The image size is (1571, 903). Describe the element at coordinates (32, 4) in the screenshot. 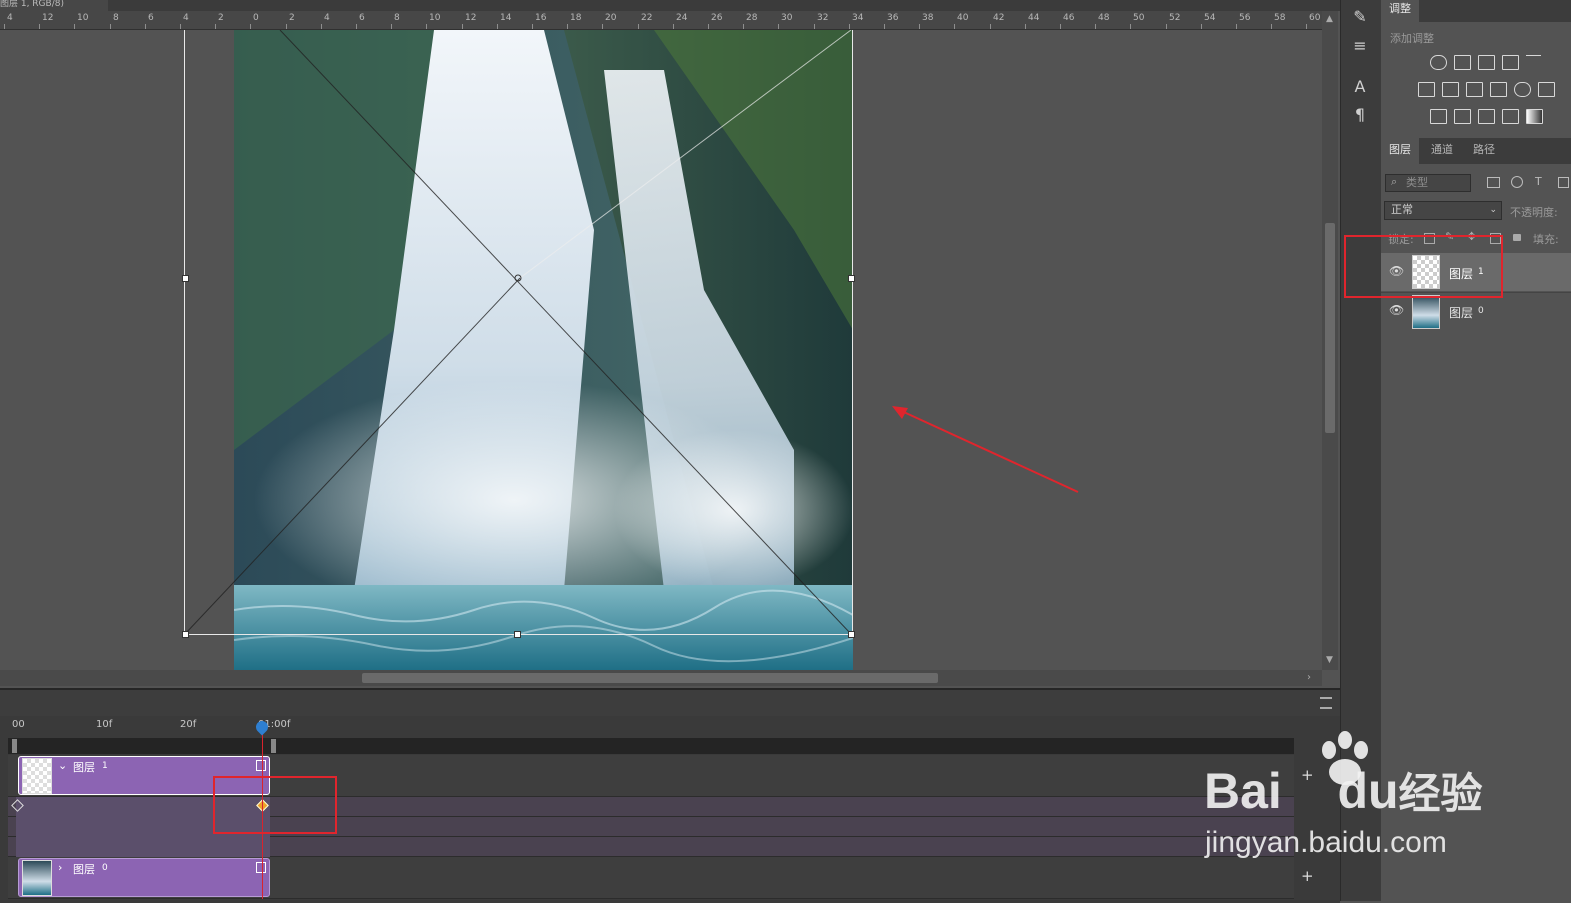

I see `document-tab-title: 图层 1, RGB/8)` at that location.